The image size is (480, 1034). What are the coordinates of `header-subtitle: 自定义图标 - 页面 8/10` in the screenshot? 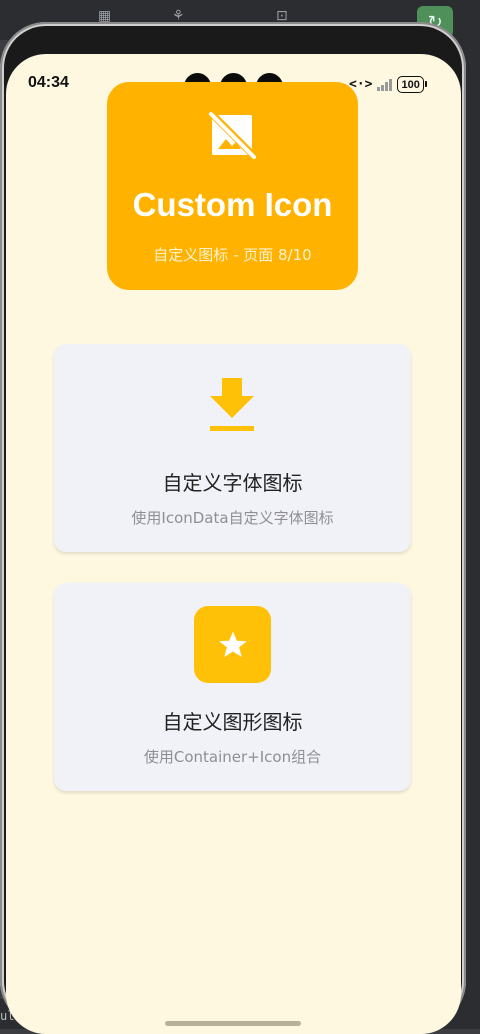 It's located at (232, 255).